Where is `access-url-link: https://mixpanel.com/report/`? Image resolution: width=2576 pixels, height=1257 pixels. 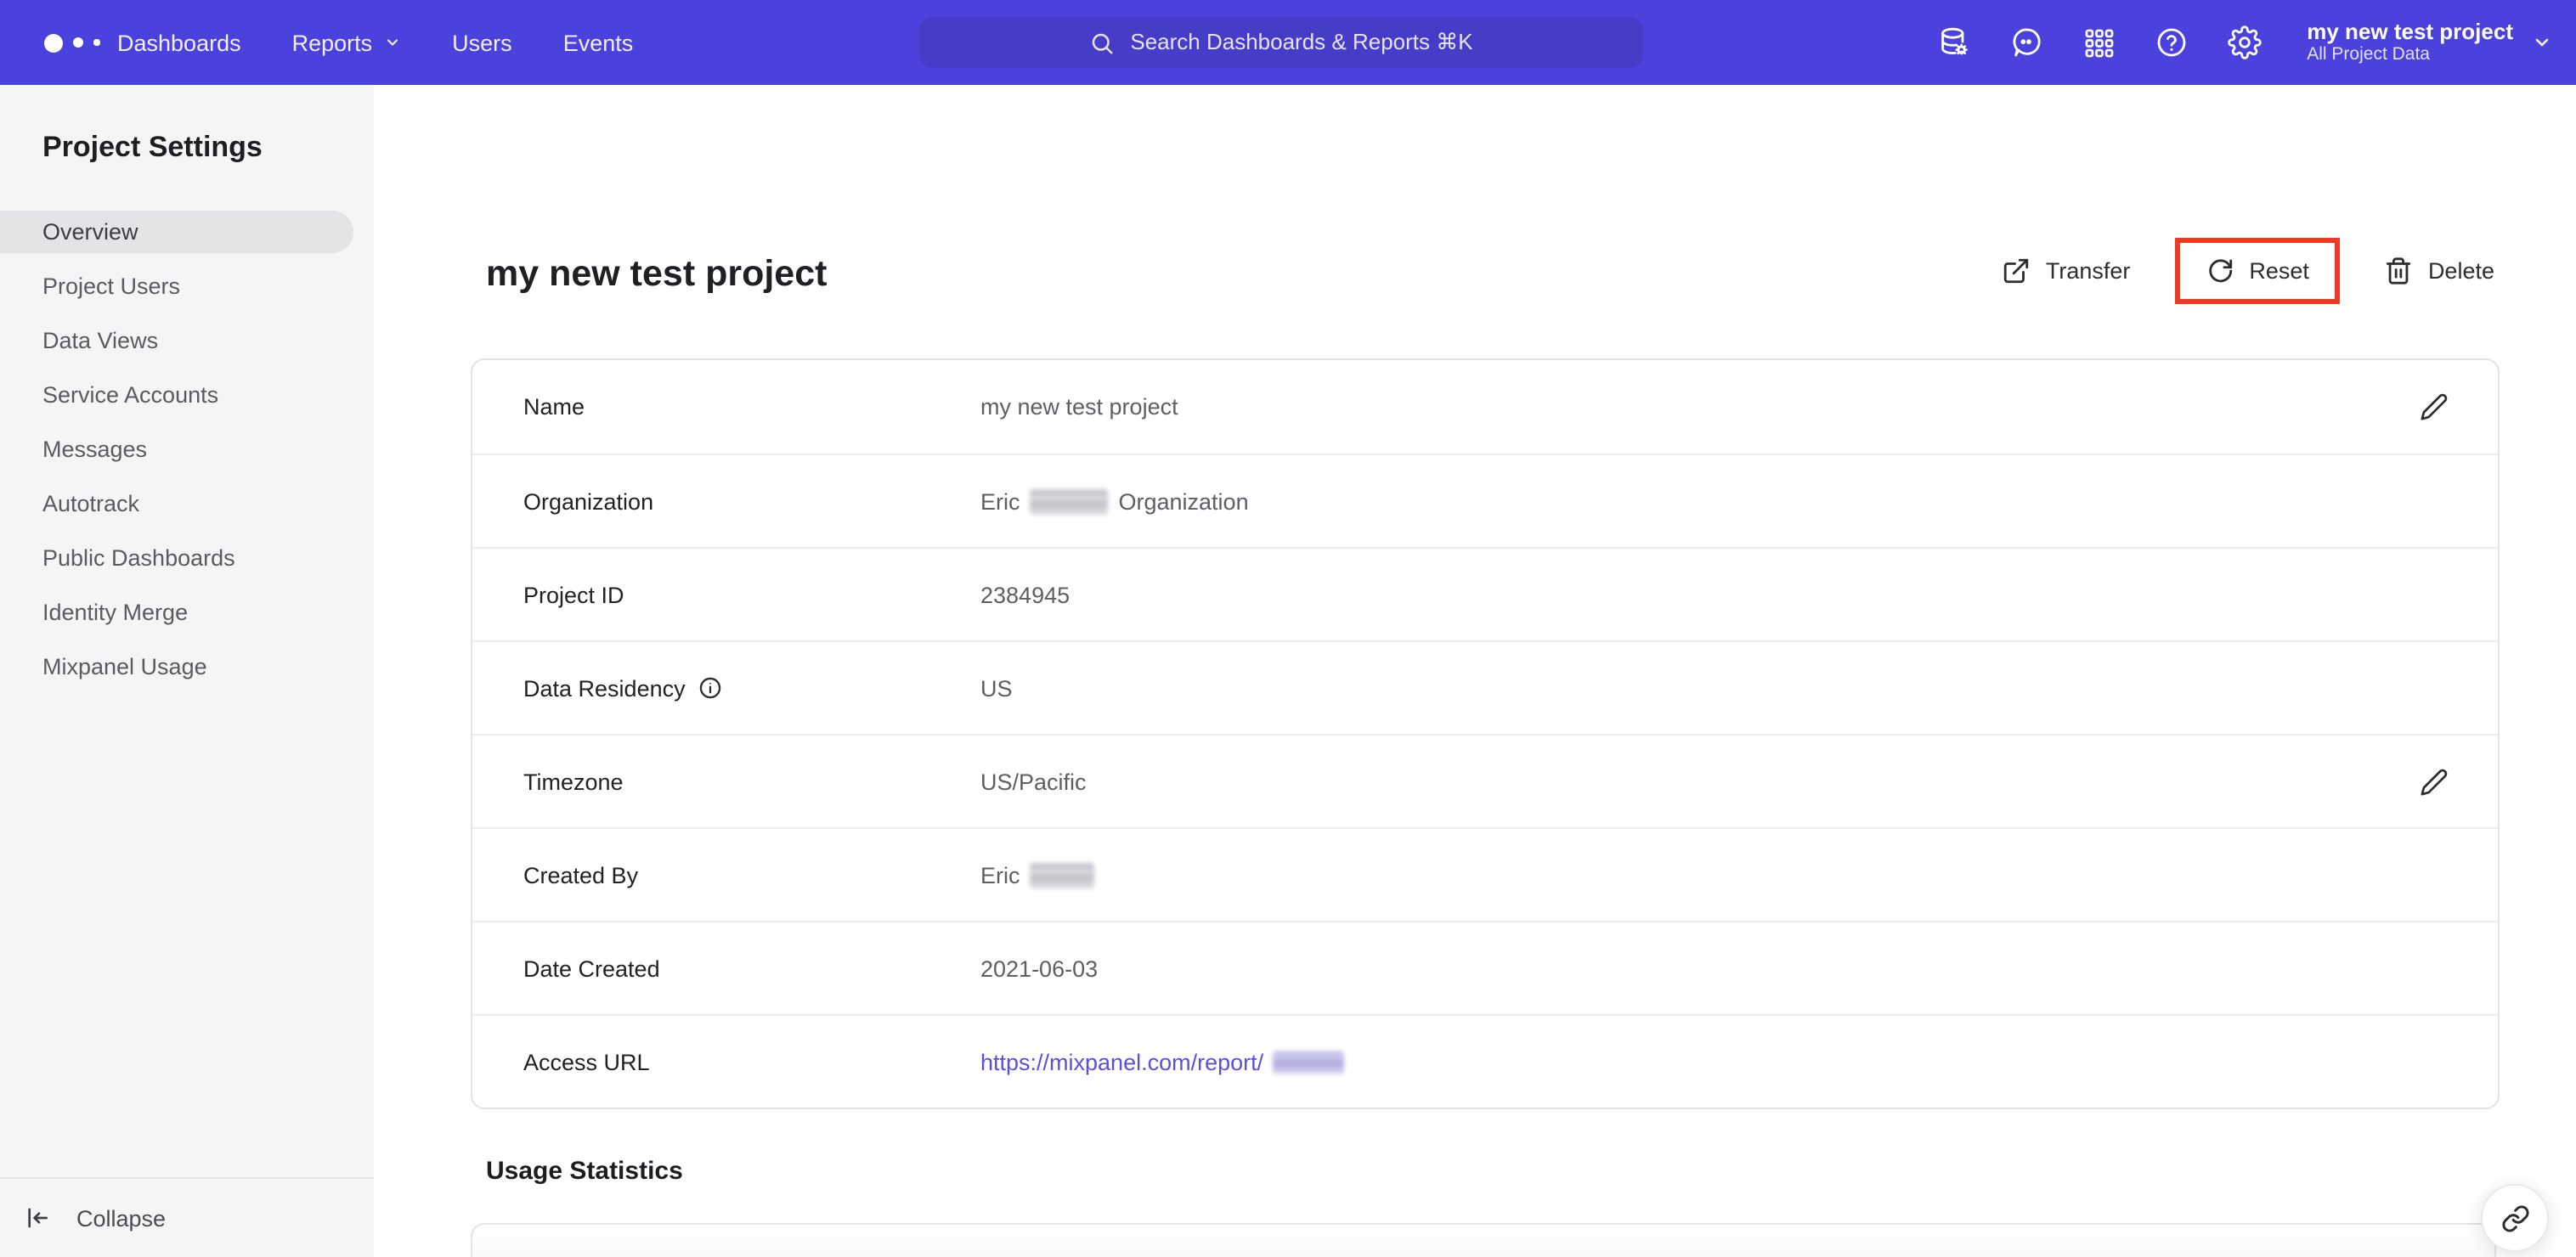 access-url-link: https://mixpanel.com/report/ is located at coordinates (1162, 1061).